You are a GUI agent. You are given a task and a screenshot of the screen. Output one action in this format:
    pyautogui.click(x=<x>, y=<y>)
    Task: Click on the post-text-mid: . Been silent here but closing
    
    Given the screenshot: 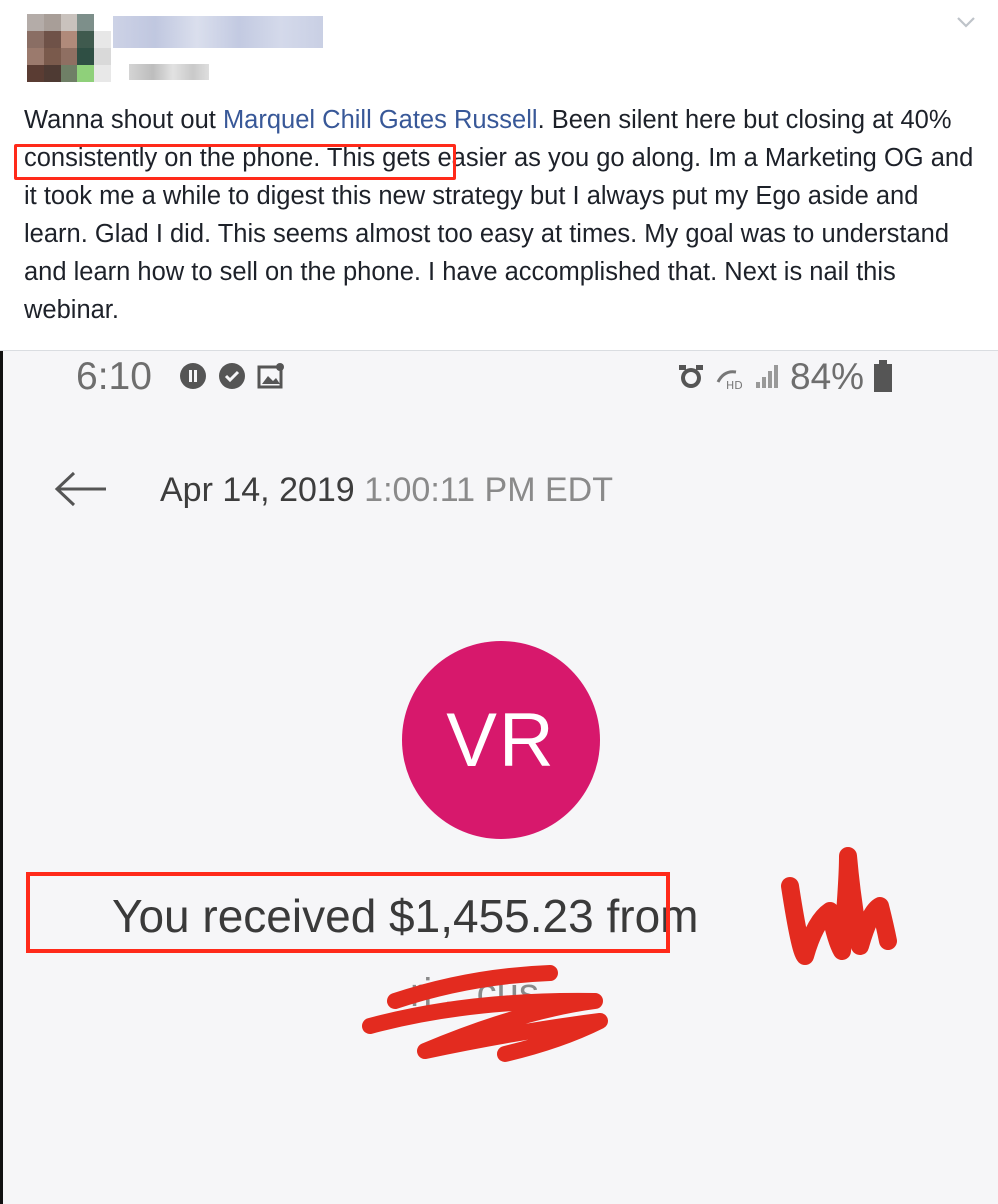 What is the action you would take?
    pyautogui.click(x=705, y=120)
    